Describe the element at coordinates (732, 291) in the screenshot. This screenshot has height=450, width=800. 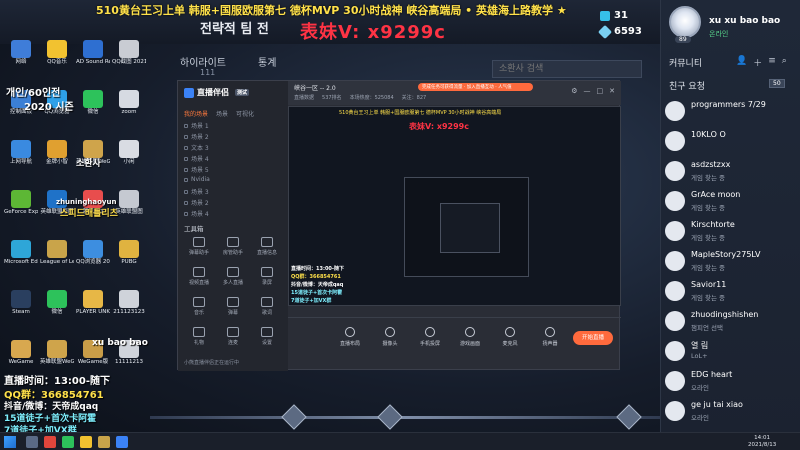
I see `friend-list-item: Savior11 게임 찾는 중` at that location.